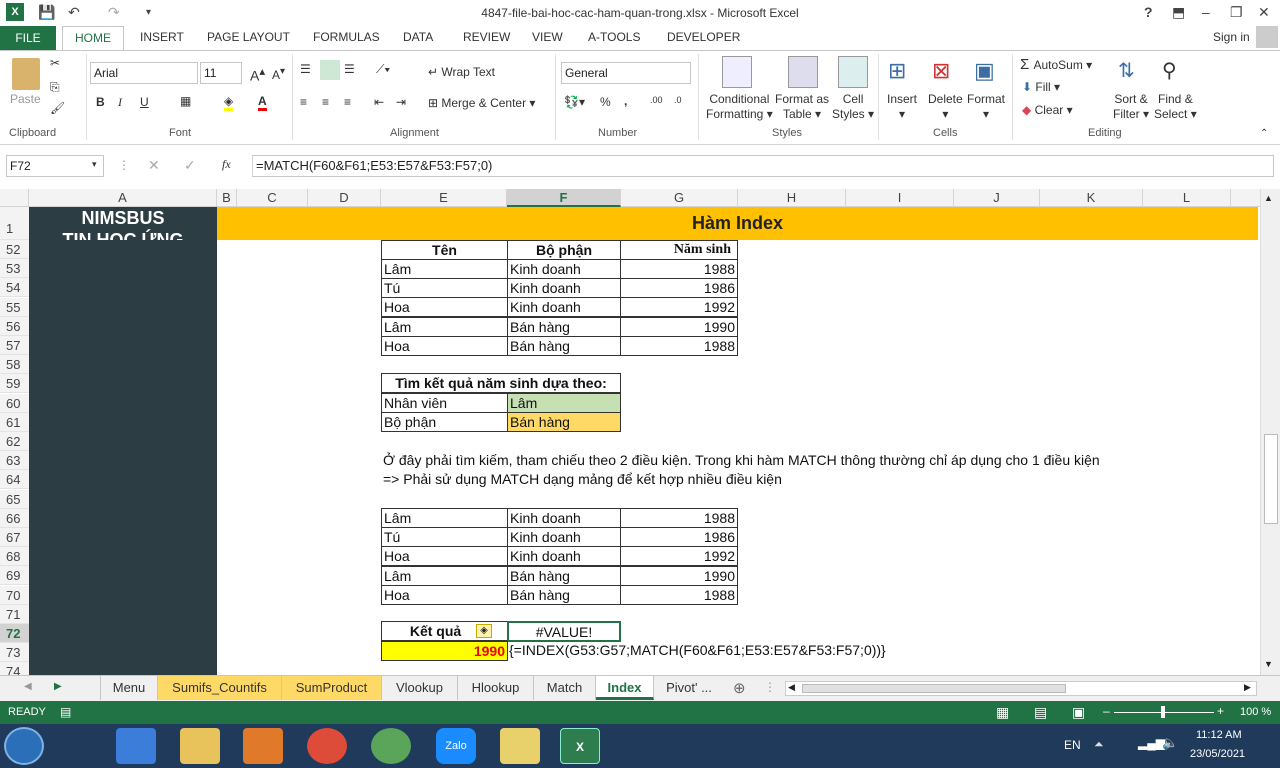 Image resolution: width=1280 pixels, height=768 pixels. Describe the element at coordinates (263, 746) in the screenshot. I see `media-player-icon` at that location.